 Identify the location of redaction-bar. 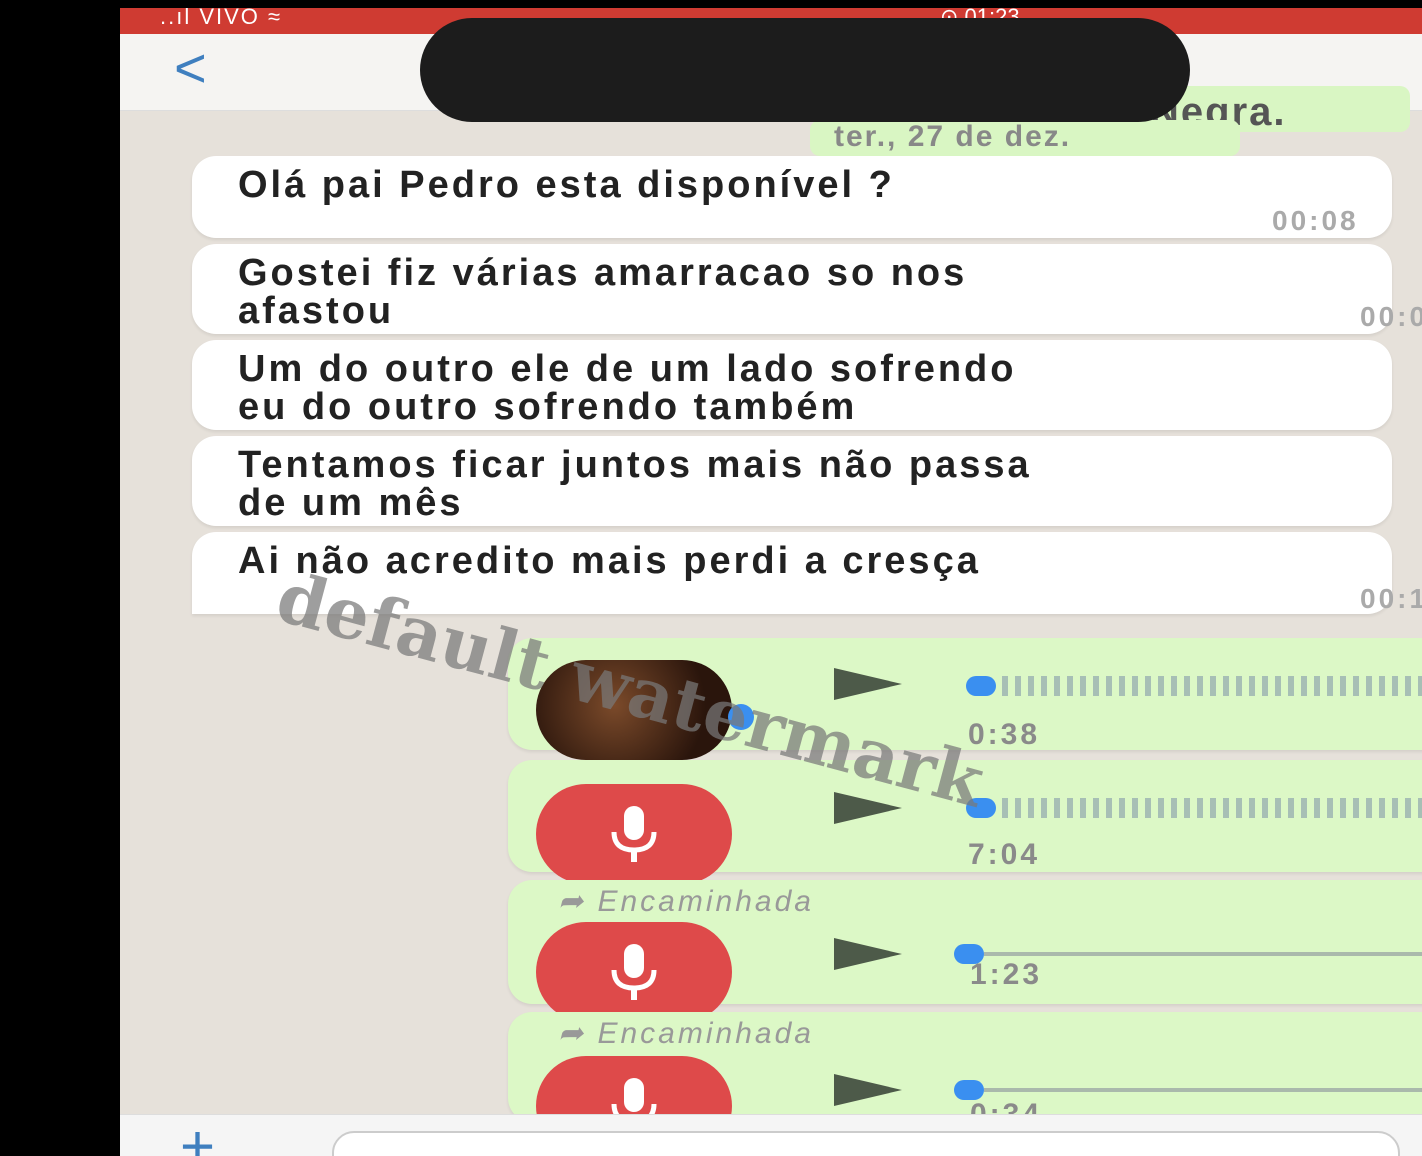
(805, 70).